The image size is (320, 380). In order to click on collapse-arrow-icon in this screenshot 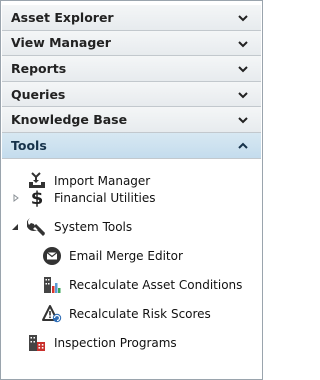, I will do `click(15, 227)`.